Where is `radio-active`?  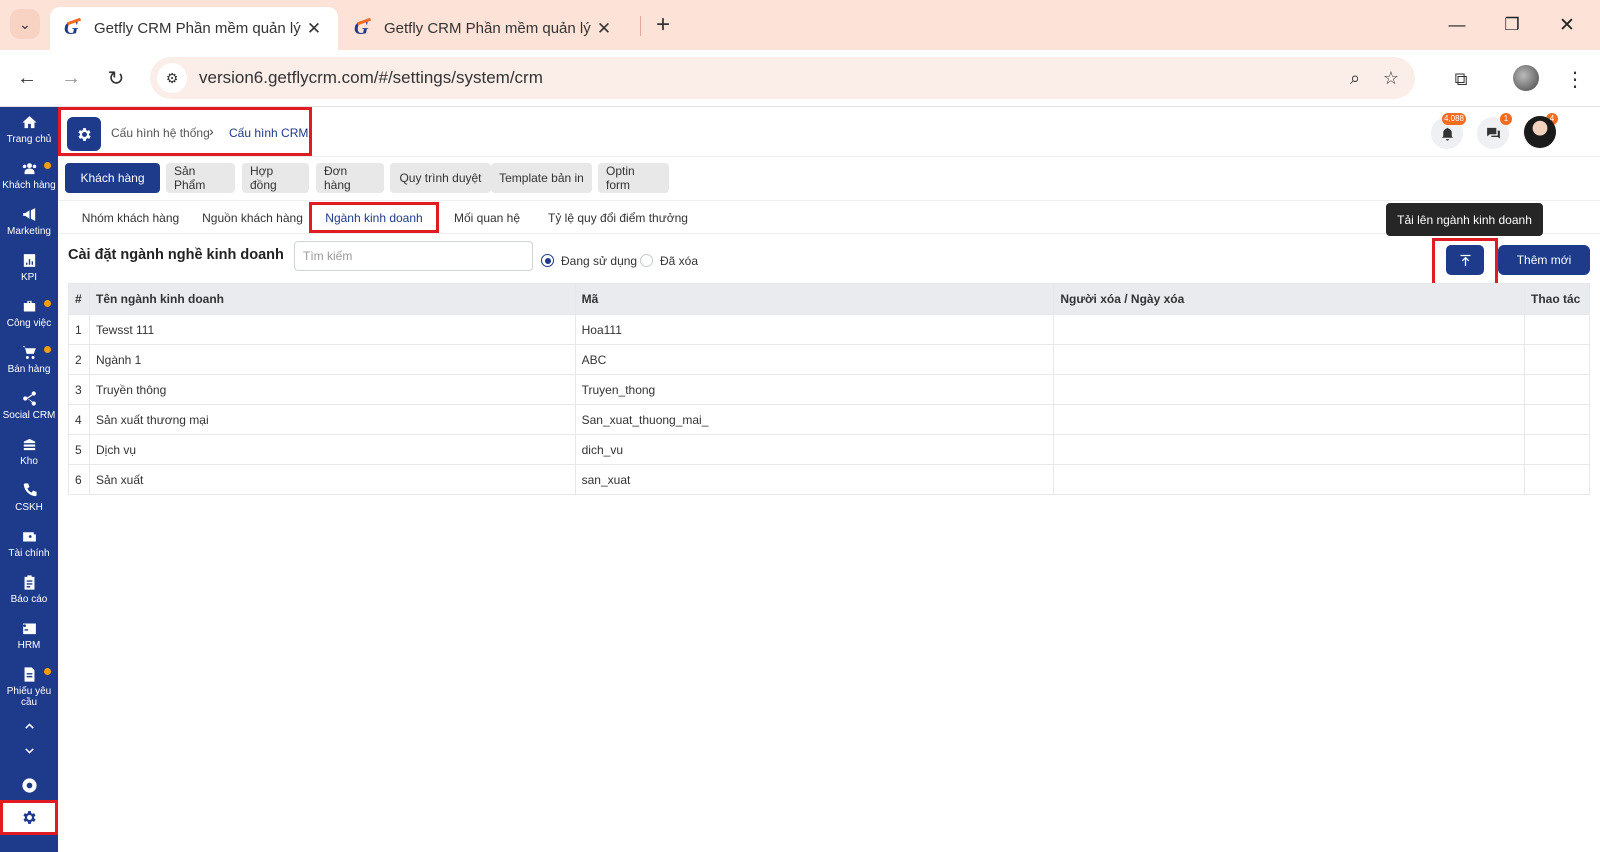 radio-active is located at coordinates (547, 260).